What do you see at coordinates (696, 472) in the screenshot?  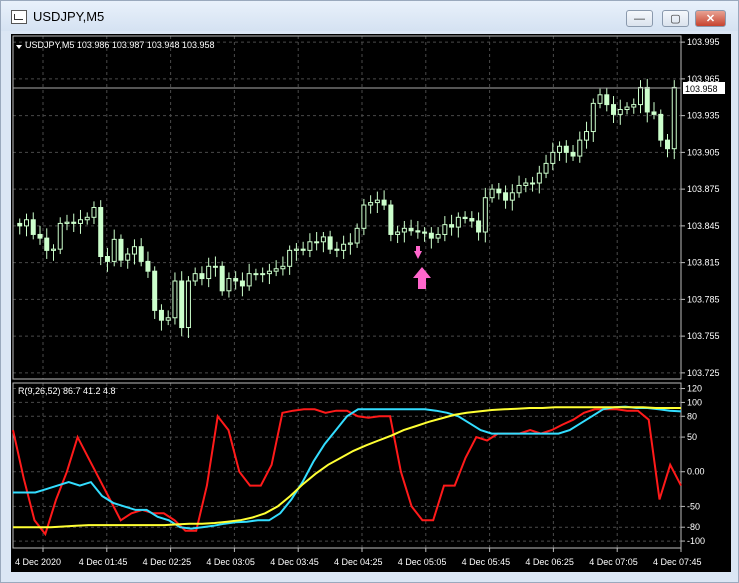 I see `osc-tick-label: 0.00` at bounding box center [696, 472].